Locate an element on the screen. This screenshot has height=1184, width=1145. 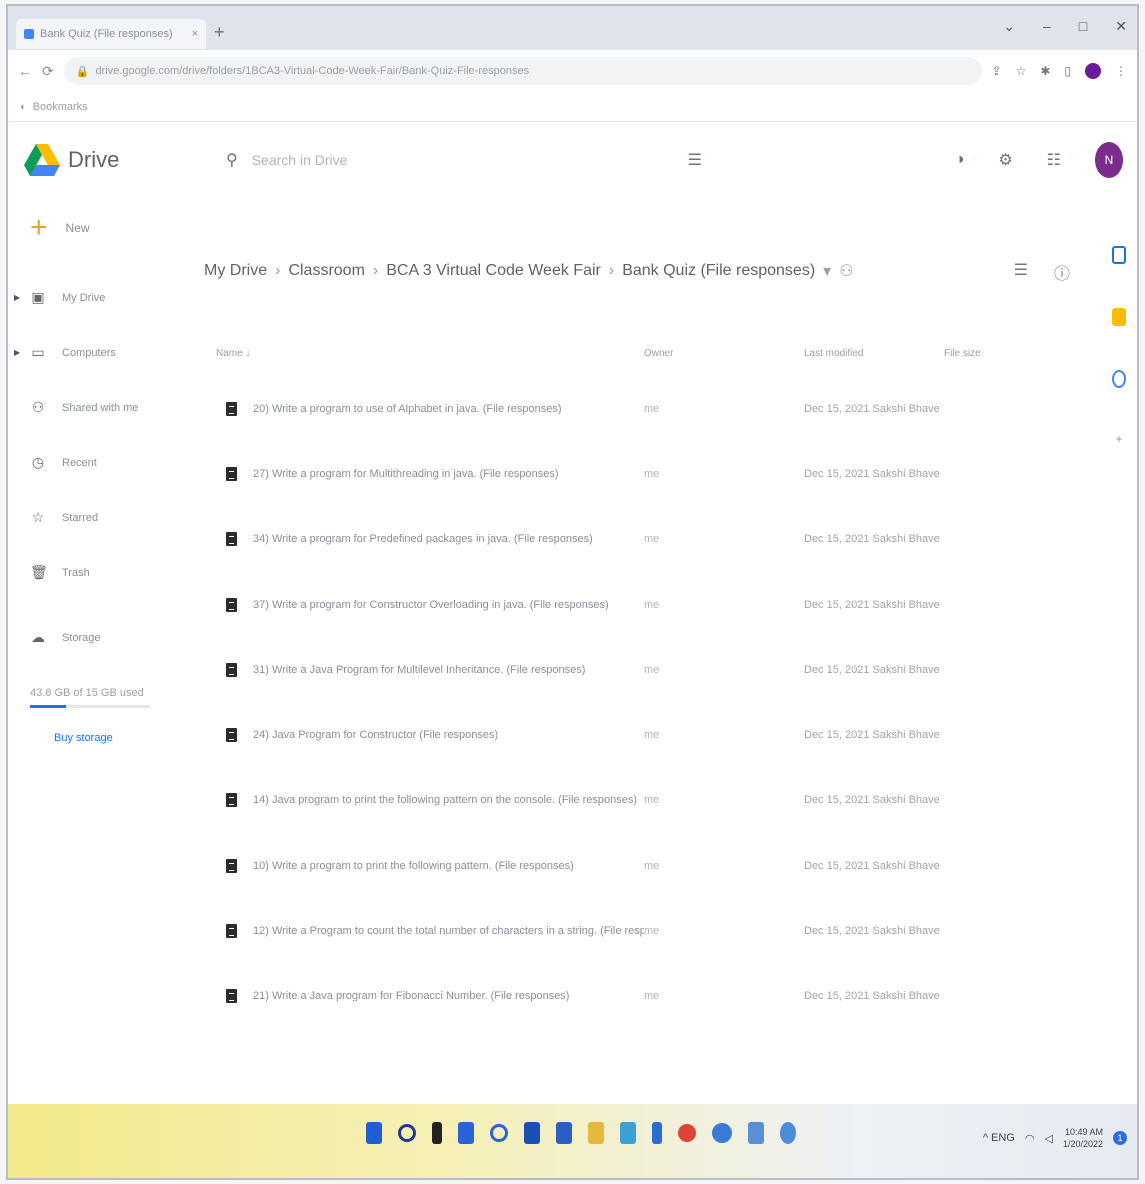
column-name: Name ↓ is located at coordinates (424, 353).